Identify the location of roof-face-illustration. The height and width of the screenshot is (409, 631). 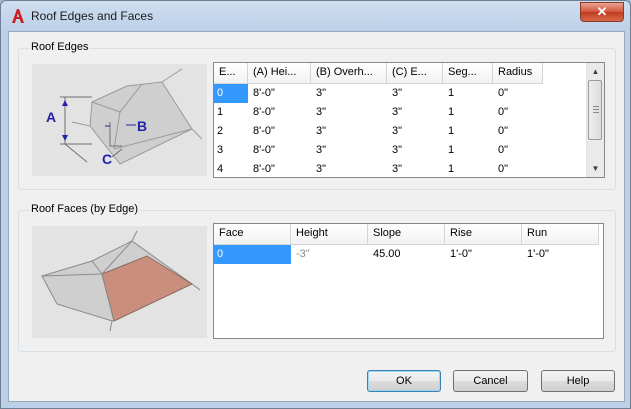
(121, 281).